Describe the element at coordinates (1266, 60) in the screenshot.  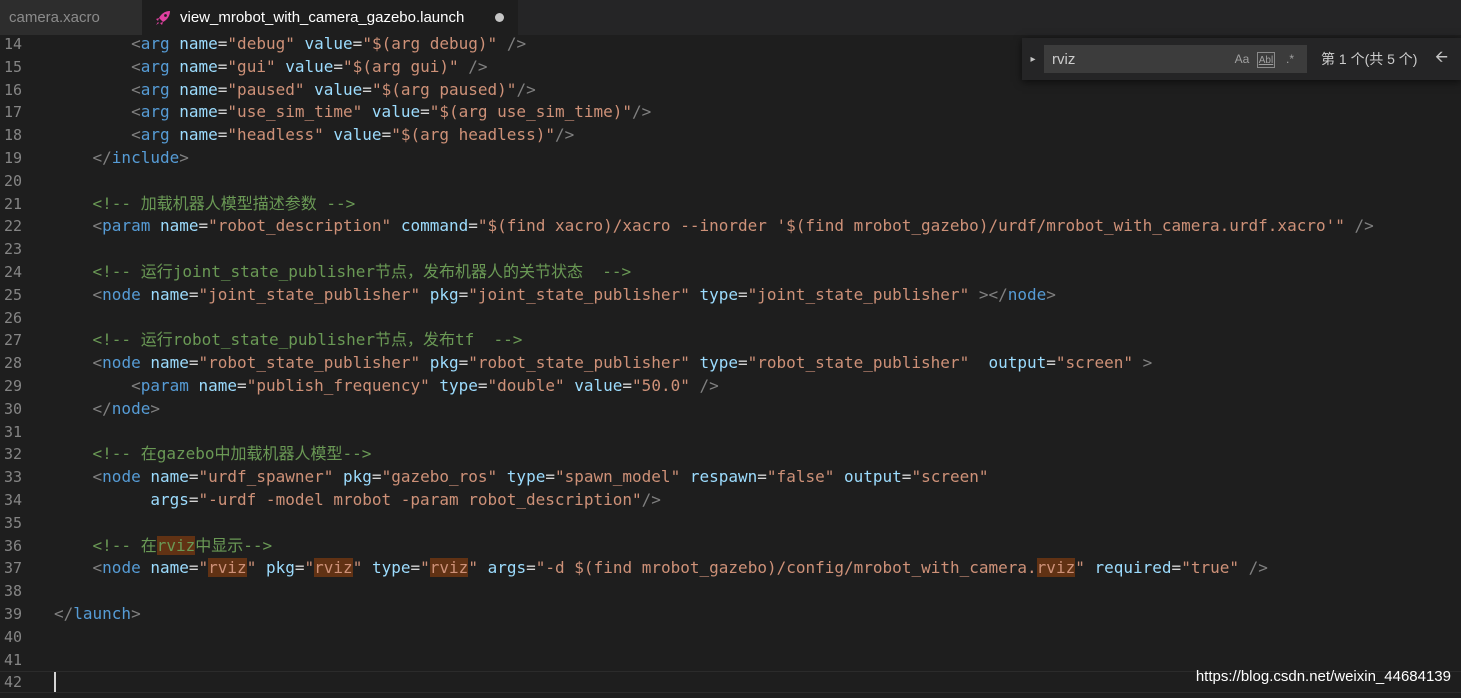
I see `whole-word-toggle: Abl` at that location.